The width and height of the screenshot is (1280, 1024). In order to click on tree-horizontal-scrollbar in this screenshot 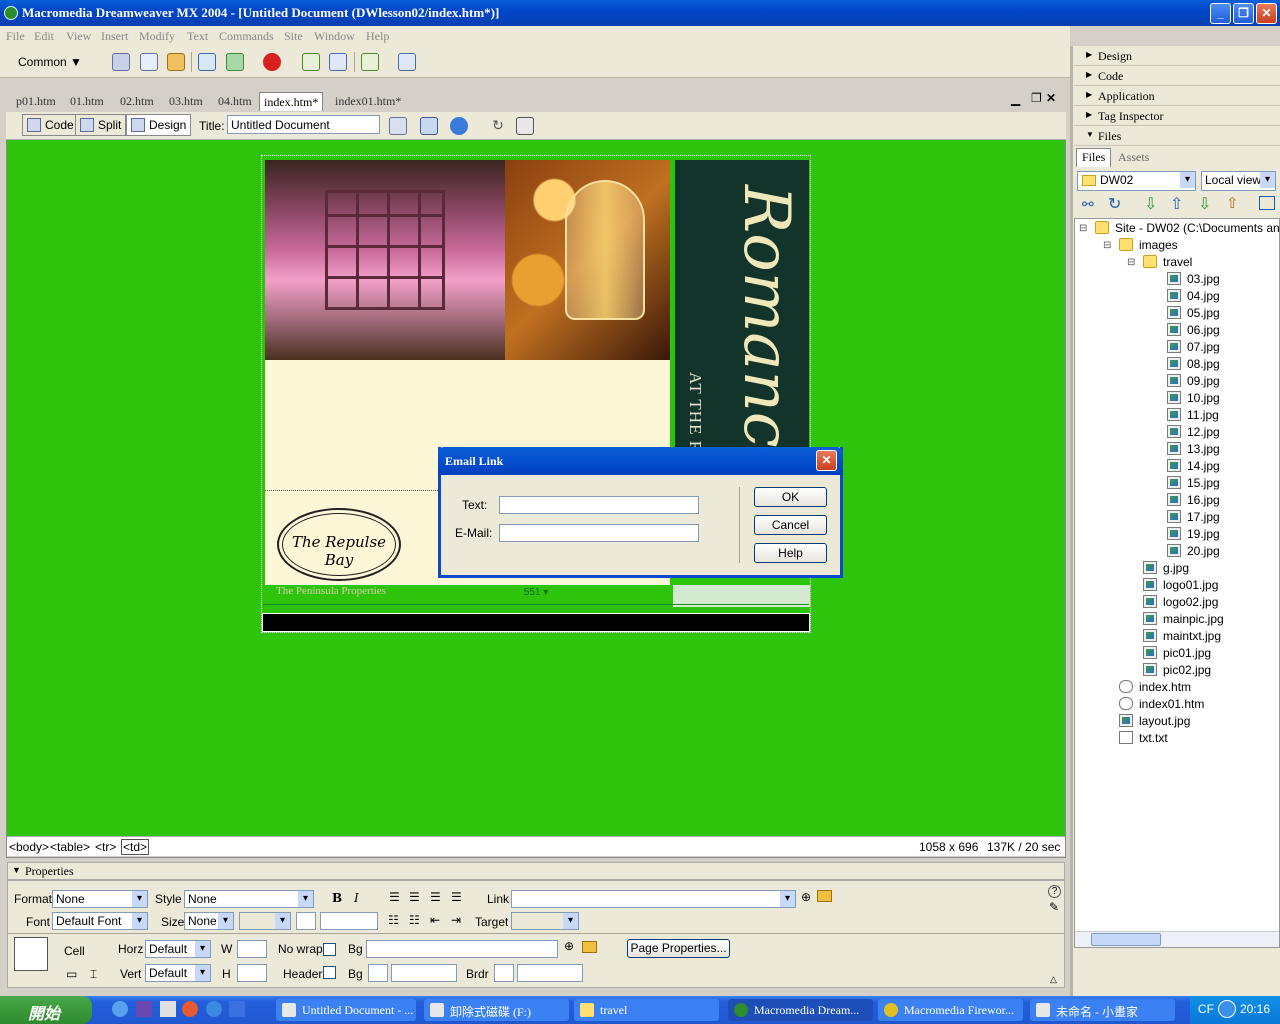, I will do `click(1177, 939)`.